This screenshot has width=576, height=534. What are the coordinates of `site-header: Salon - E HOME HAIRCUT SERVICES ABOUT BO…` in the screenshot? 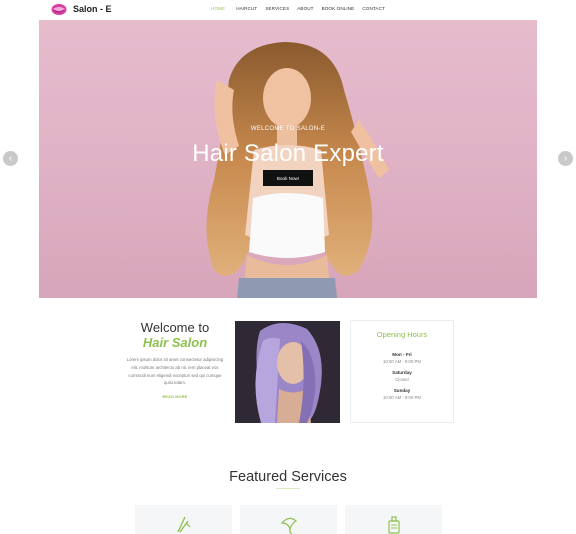 It's located at (288, 10).